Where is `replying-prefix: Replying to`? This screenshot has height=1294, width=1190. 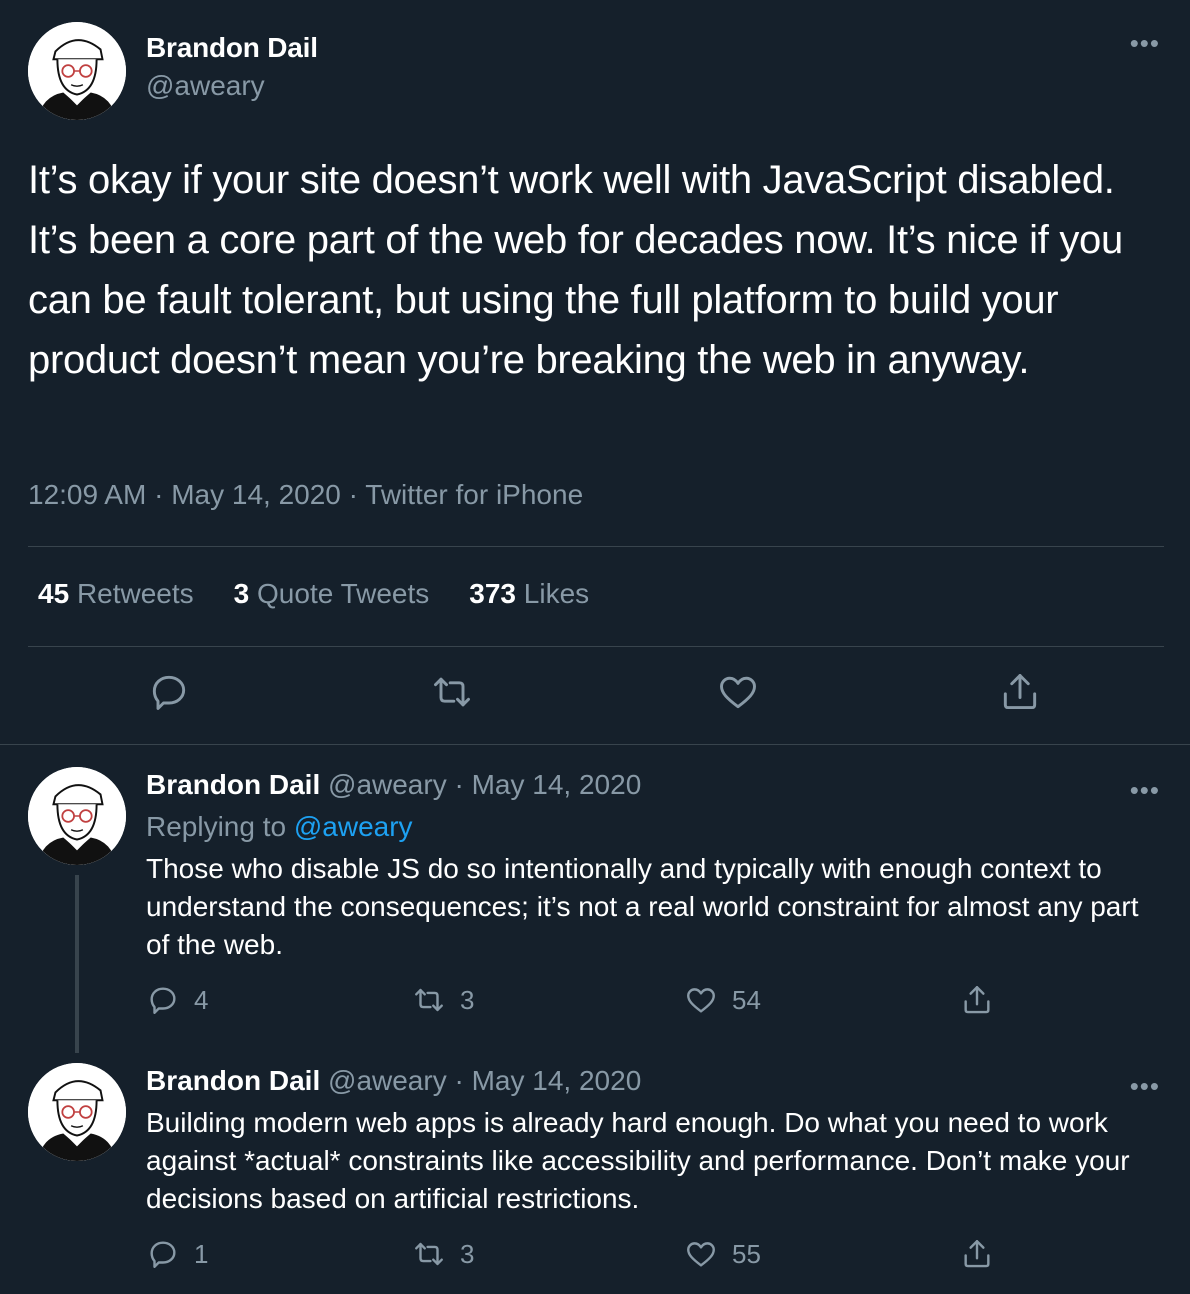 replying-prefix: Replying to is located at coordinates (220, 826).